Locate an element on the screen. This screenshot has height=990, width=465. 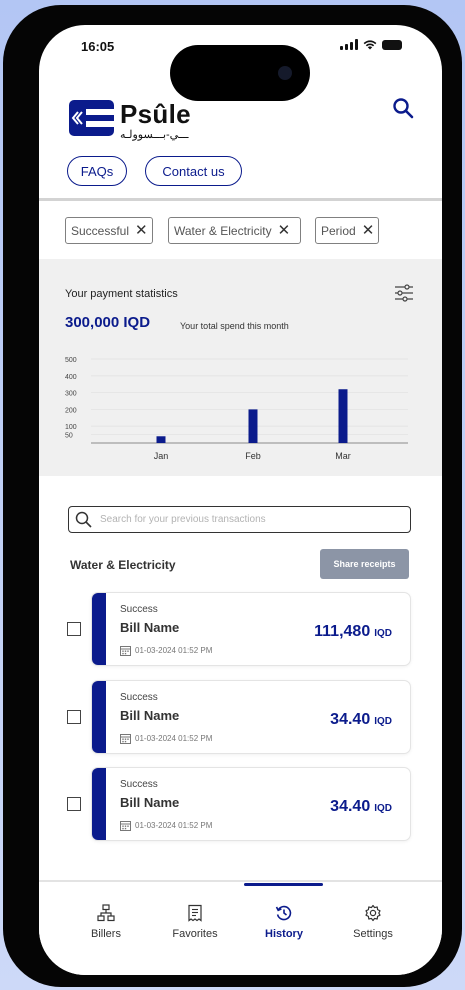
nav-label: Favorites is located at coordinates (195, 934).